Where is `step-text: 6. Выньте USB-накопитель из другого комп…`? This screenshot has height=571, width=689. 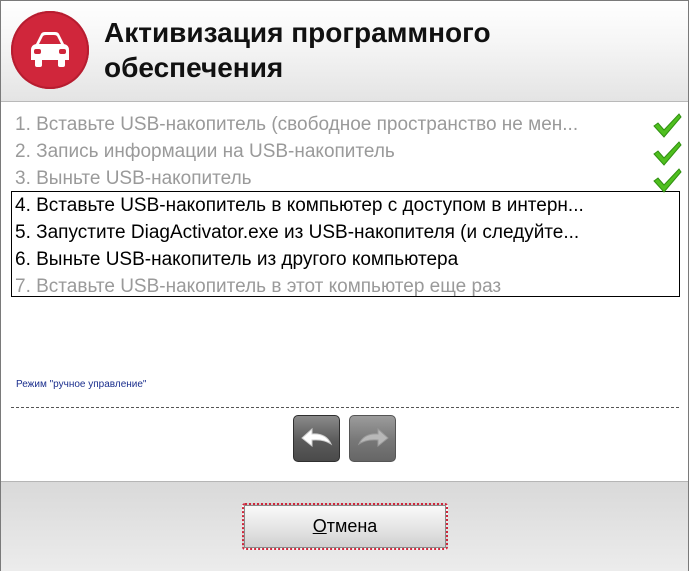
step-text: 6. Выньте USB-накопитель из другого комп… is located at coordinates (237, 259).